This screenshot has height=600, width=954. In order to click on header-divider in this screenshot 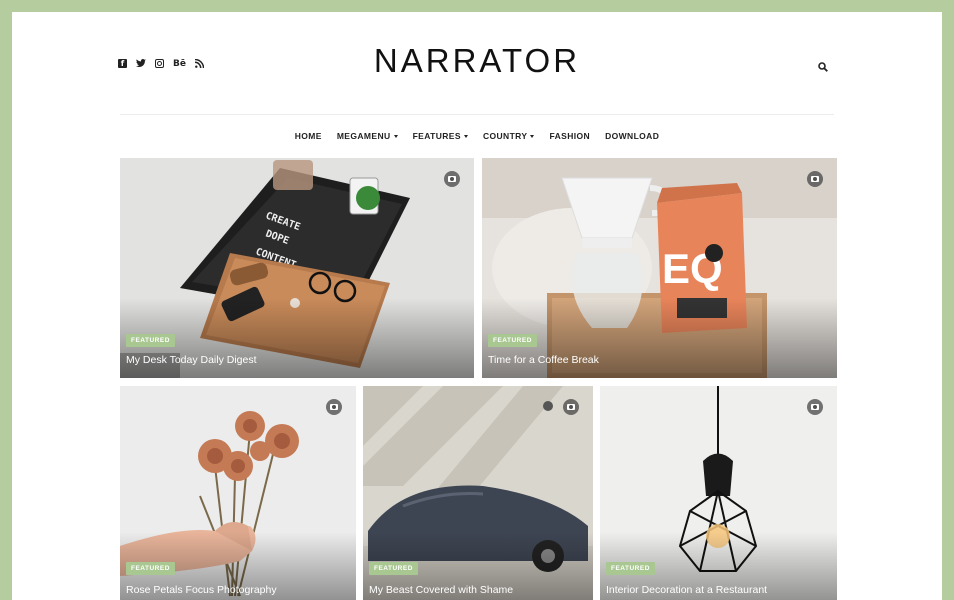, I will do `click(477, 114)`.